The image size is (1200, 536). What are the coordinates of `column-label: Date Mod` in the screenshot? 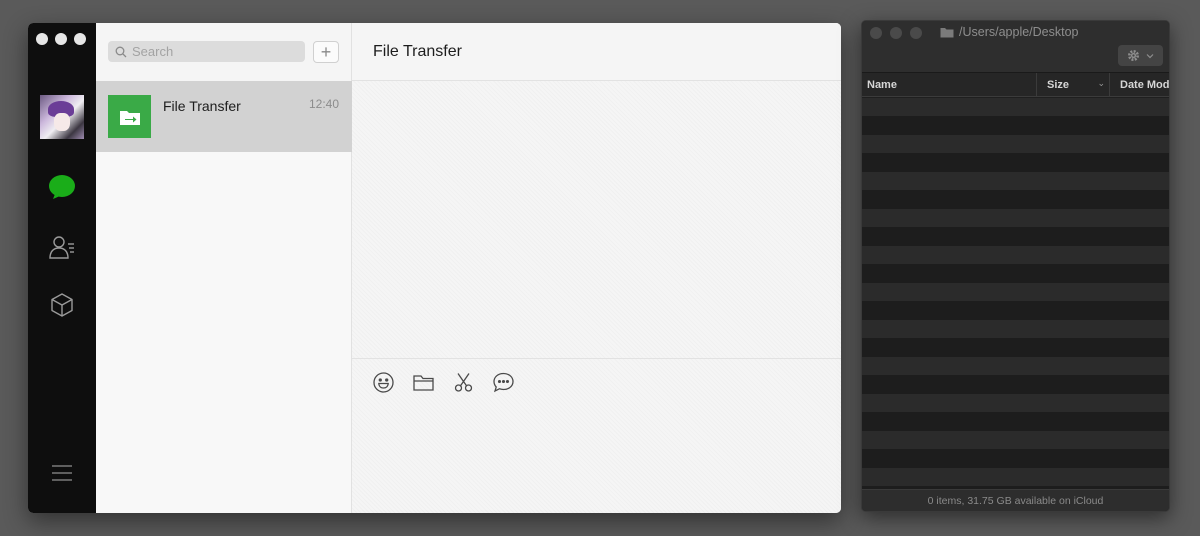 It's located at (1144, 84).